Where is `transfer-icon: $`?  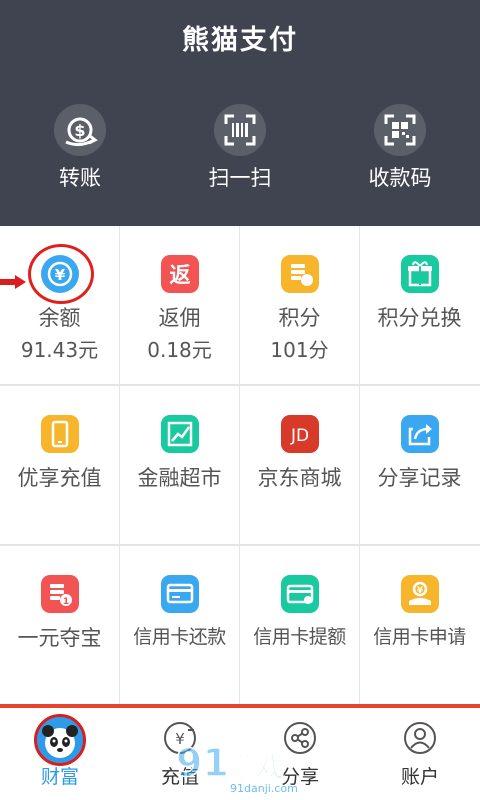
transfer-icon: $ is located at coordinates (80, 130).